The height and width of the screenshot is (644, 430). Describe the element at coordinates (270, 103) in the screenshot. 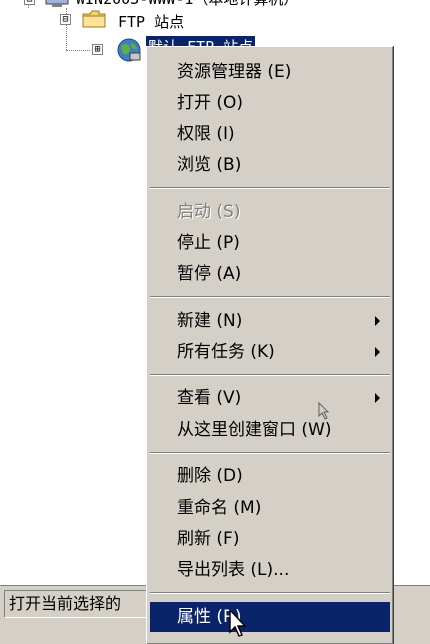

I see `menu-item-open: 打开 (O)` at that location.